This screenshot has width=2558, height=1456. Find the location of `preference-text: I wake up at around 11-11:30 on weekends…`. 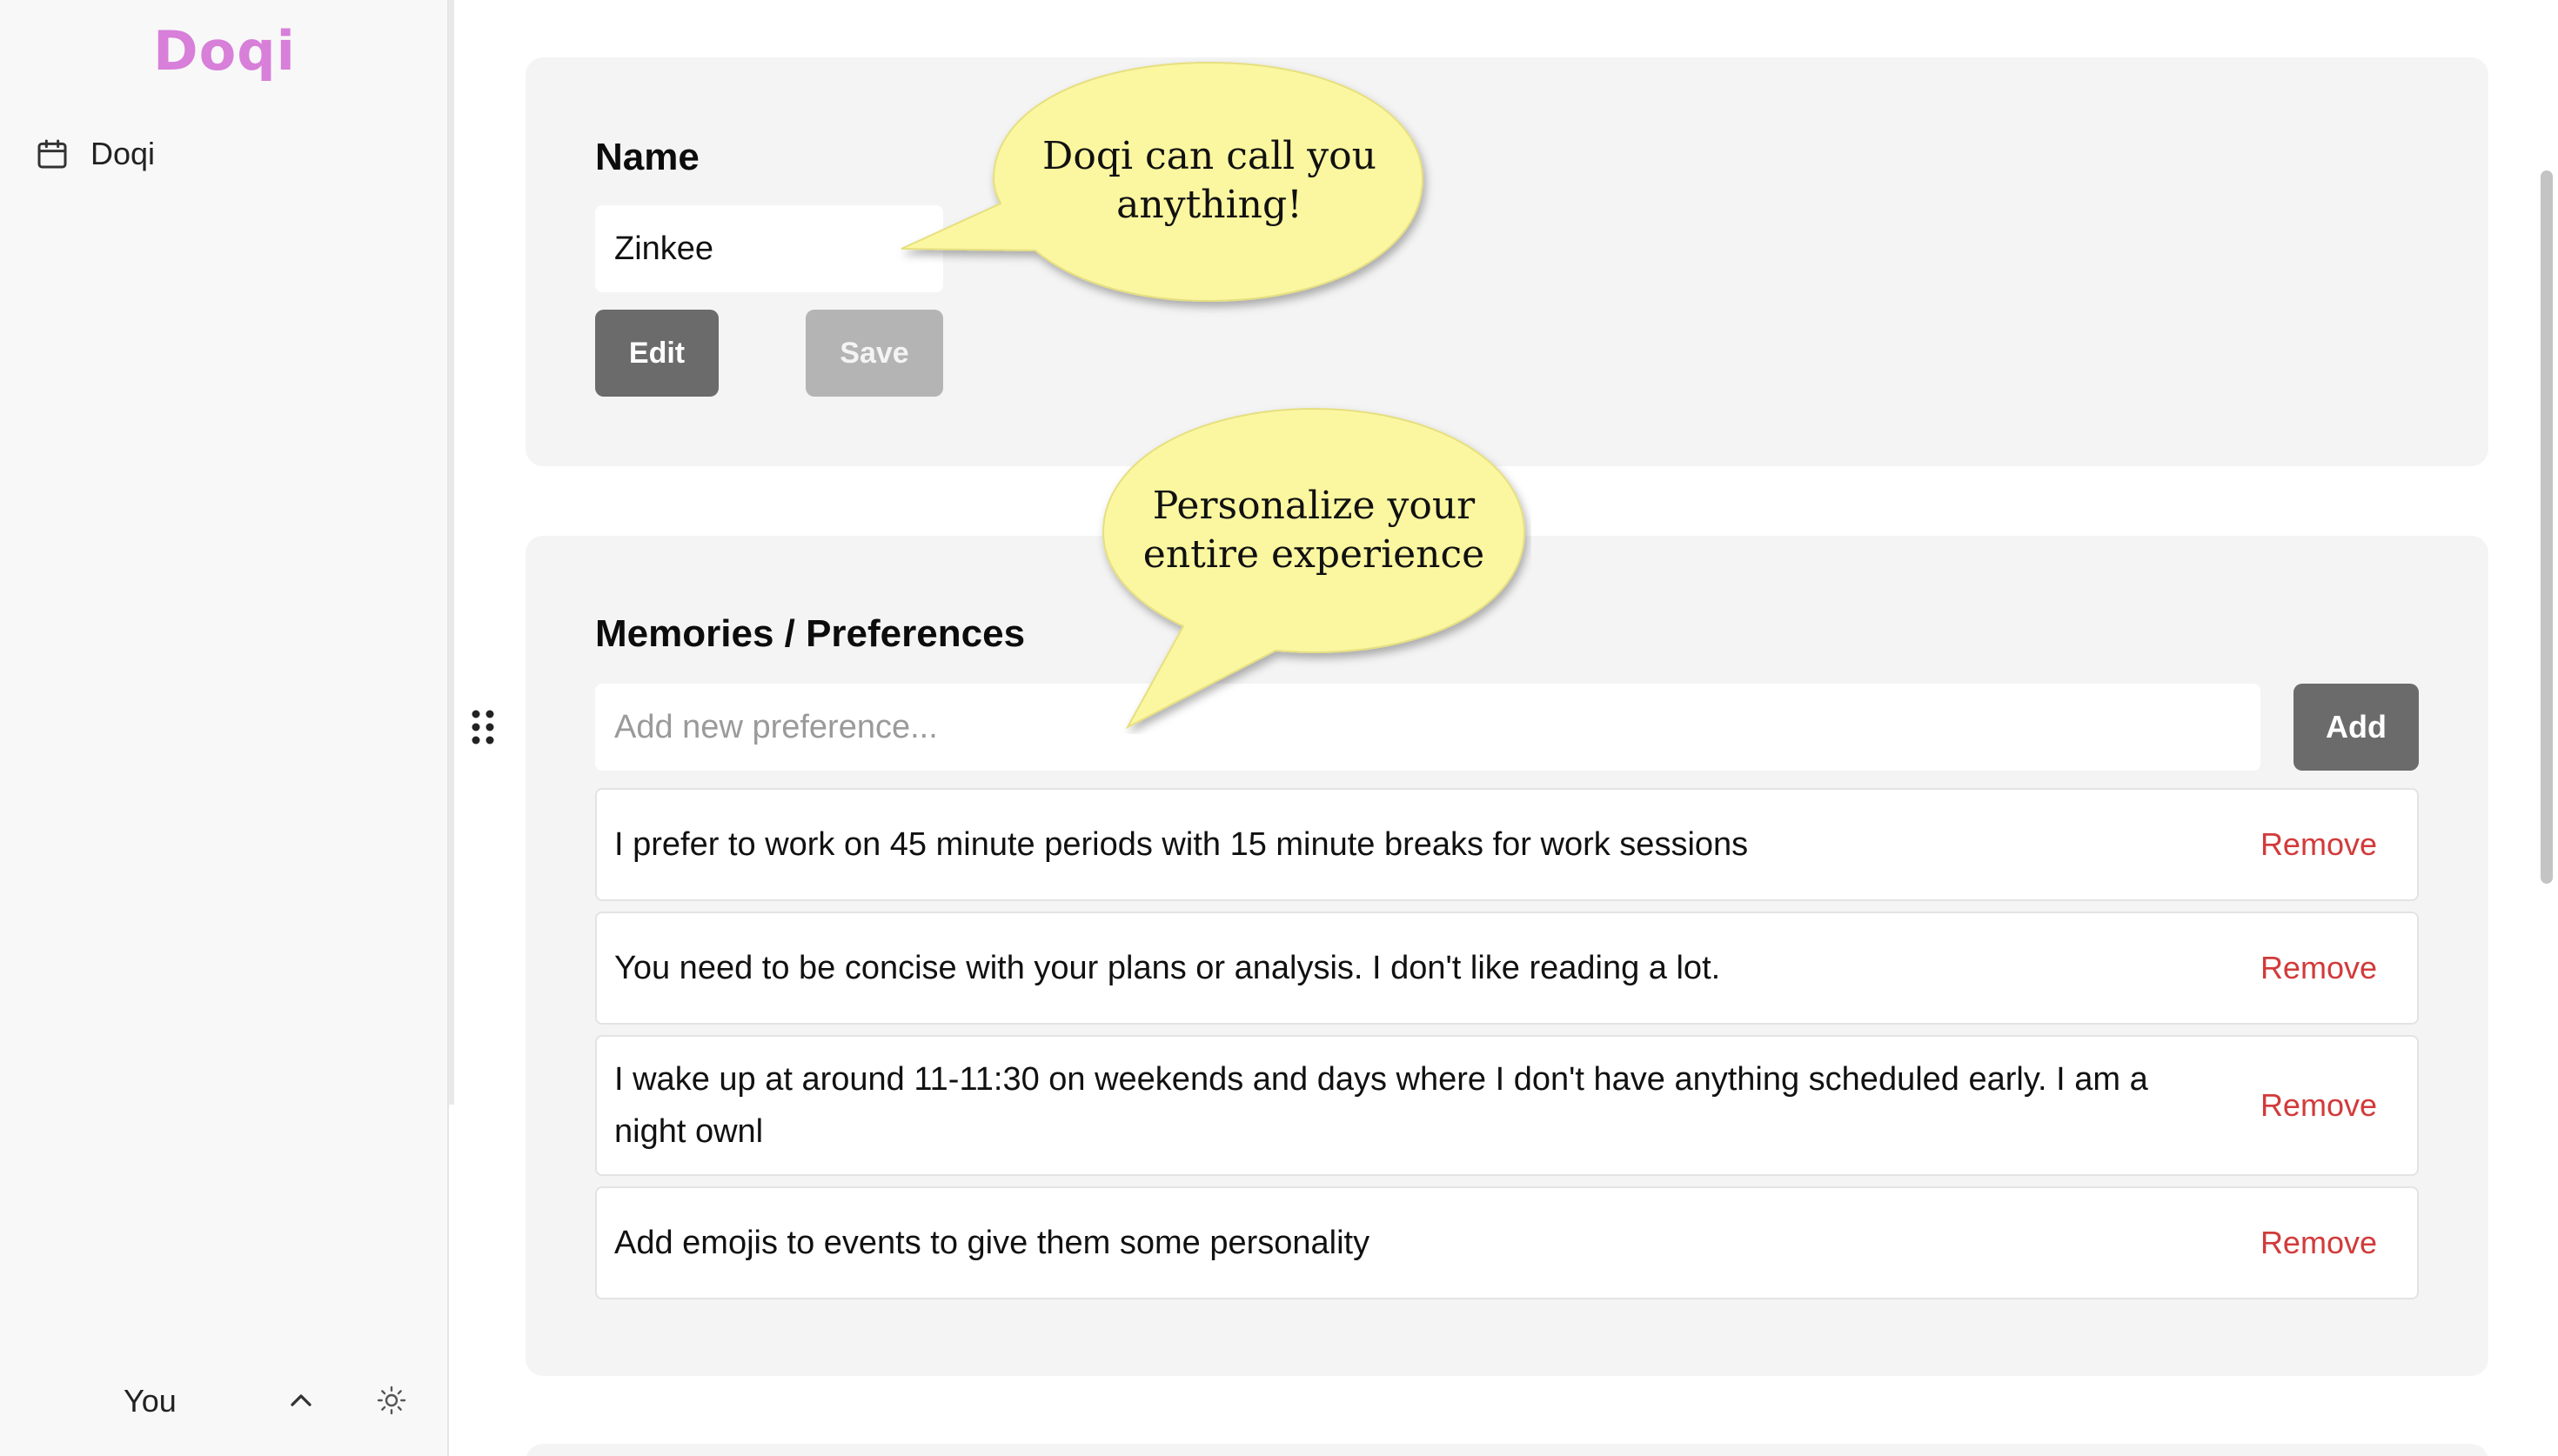

preference-text: I wake up at around 11-11:30 on weekends… is located at coordinates (1381, 1105).